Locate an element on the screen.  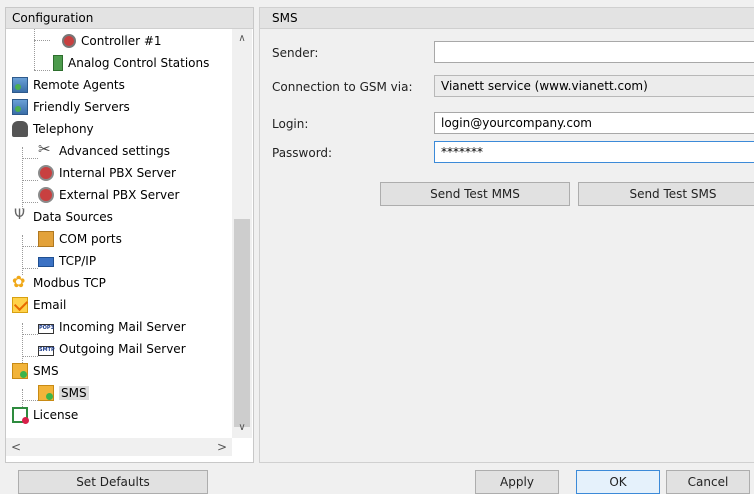
configuration-title: Configuration is located at coordinates (53, 18).